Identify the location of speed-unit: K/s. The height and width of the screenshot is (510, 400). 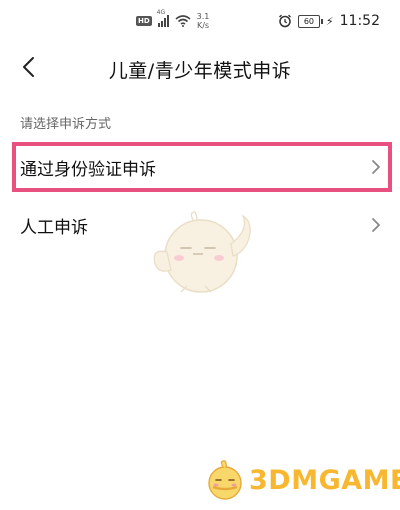
(203, 25).